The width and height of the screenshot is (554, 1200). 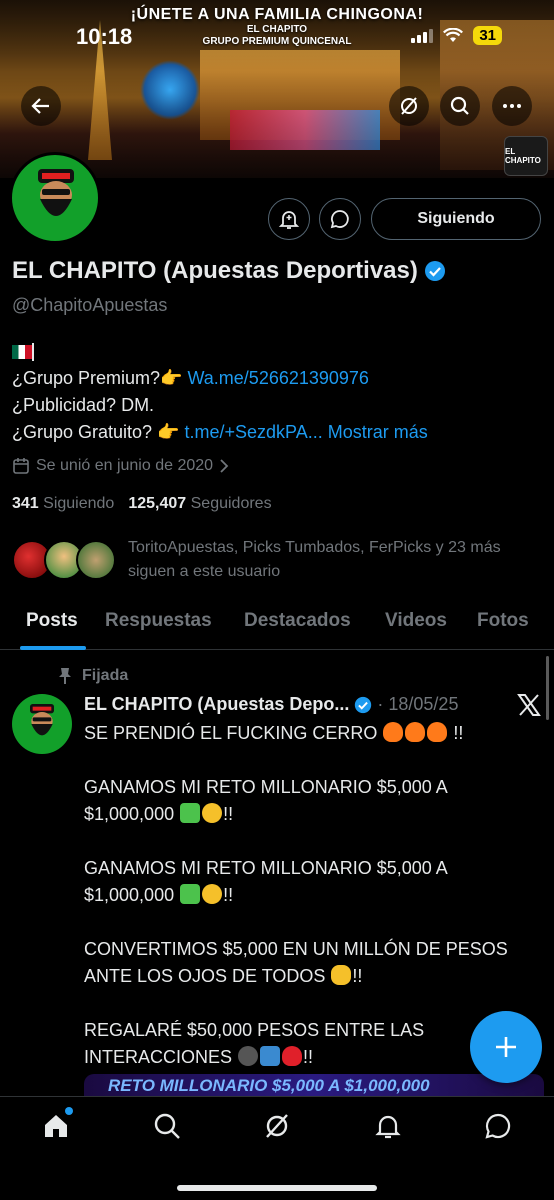 I want to click on post-media: RETO MILLONARIO $5,000 A $1,000,000, so click(x=314, y=1085).